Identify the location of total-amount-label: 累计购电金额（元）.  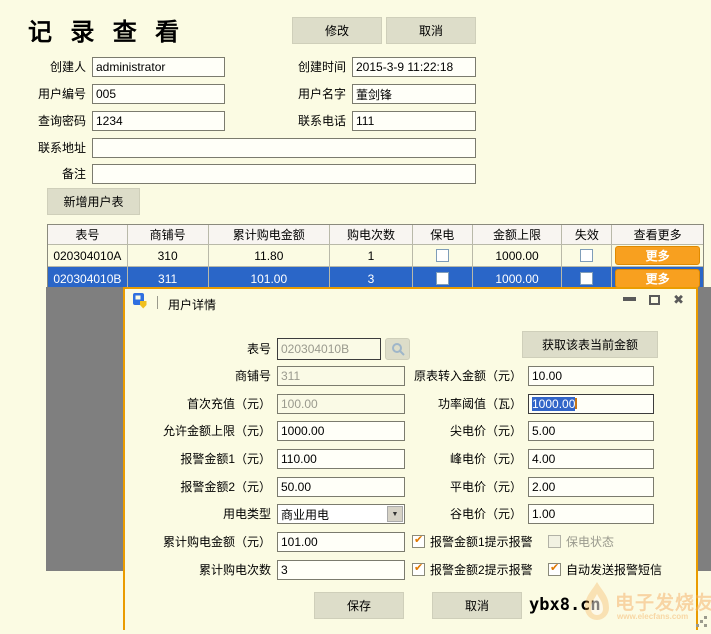
(216, 542).